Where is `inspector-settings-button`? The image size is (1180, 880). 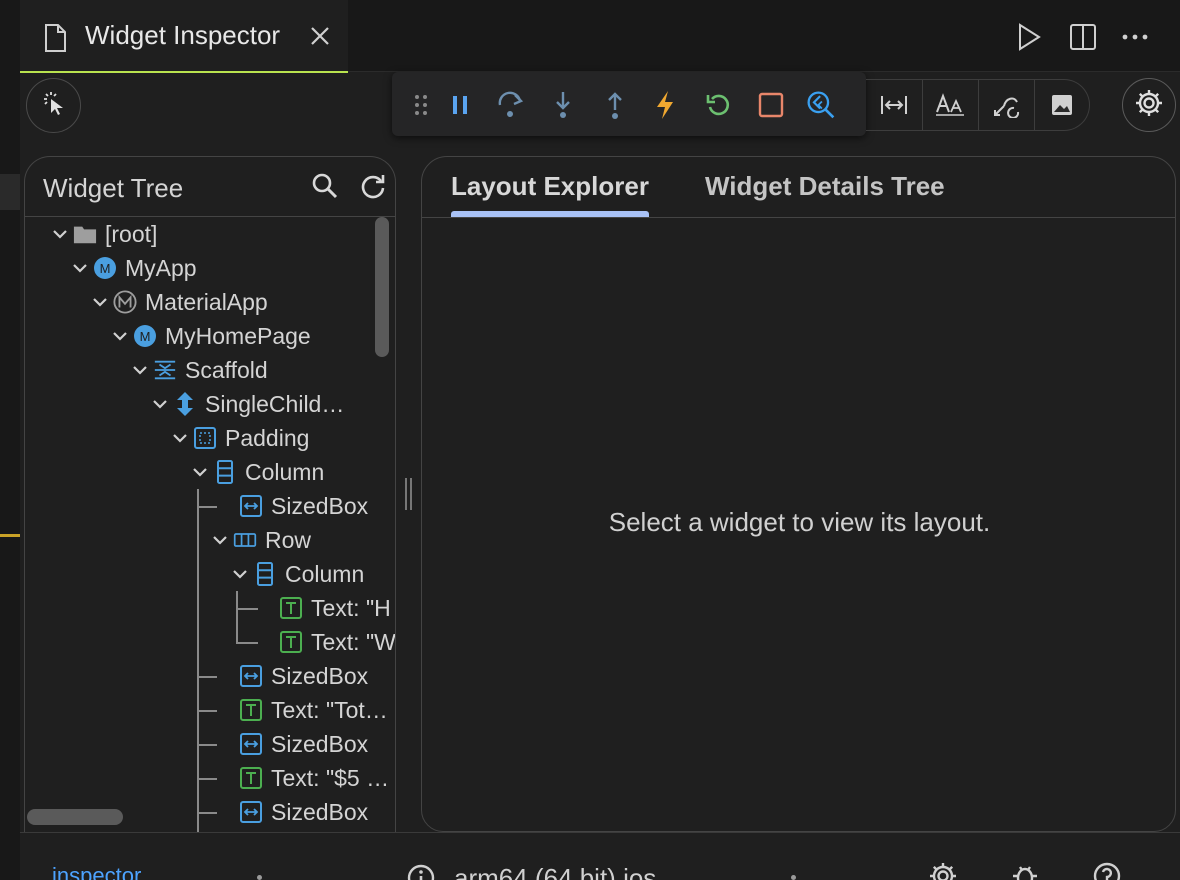
inspector-settings-button is located at coordinates (1149, 105).